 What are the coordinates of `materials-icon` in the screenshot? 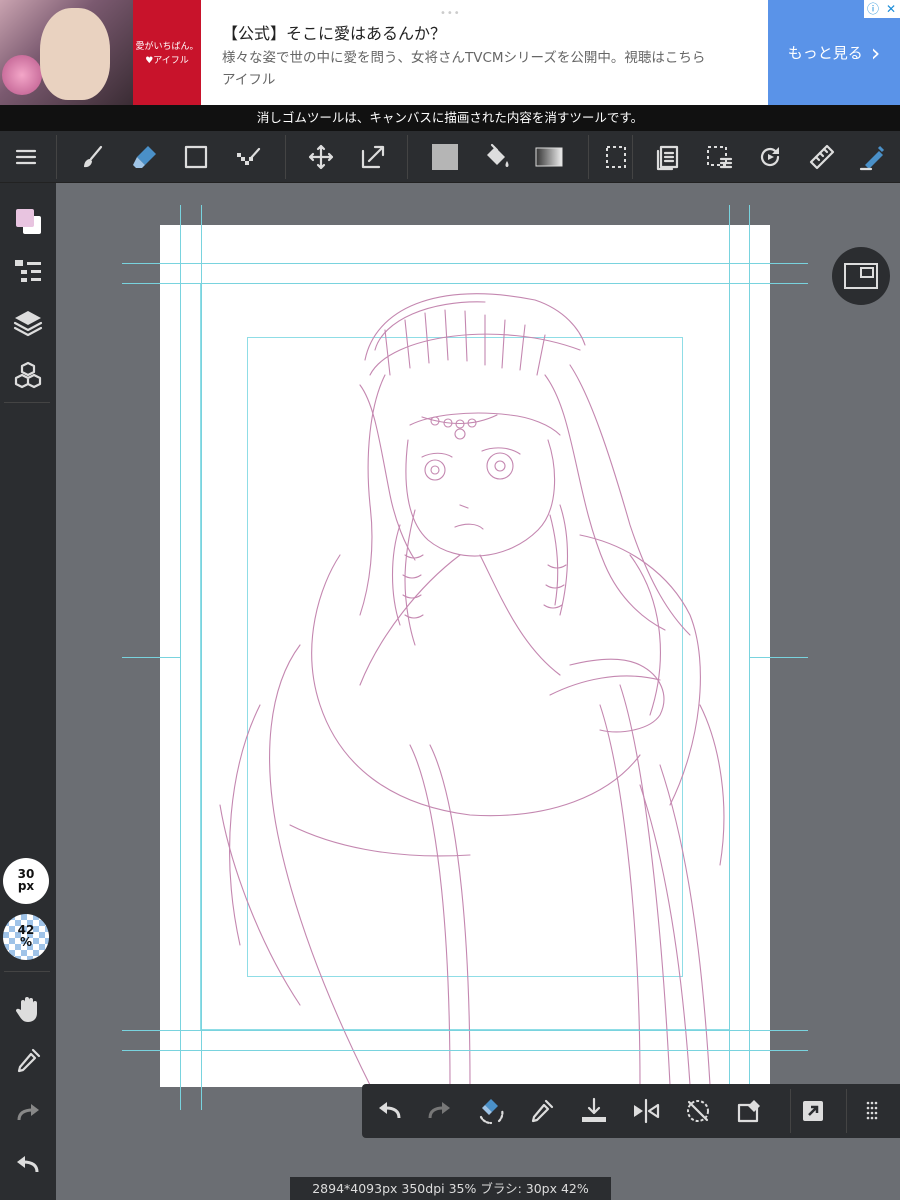 It's located at (28, 375).